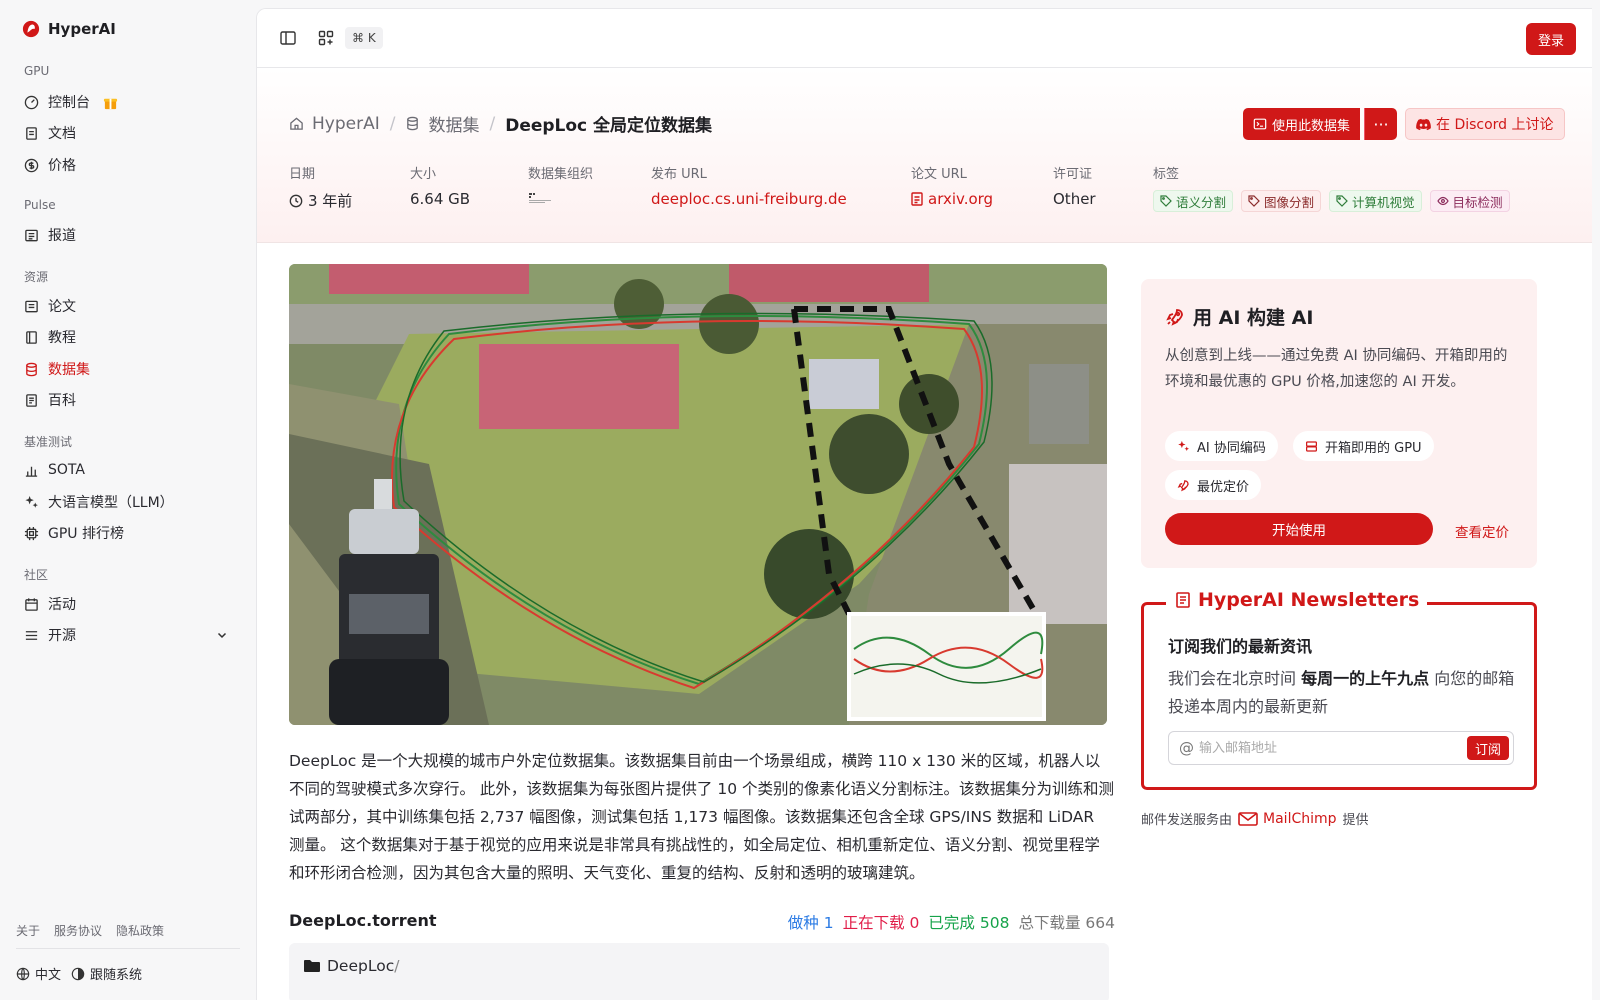 The height and width of the screenshot is (1000, 1600). Describe the element at coordinates (62, 636) in the screenshot. I see `sidebar-item-label: 开源` at that location.